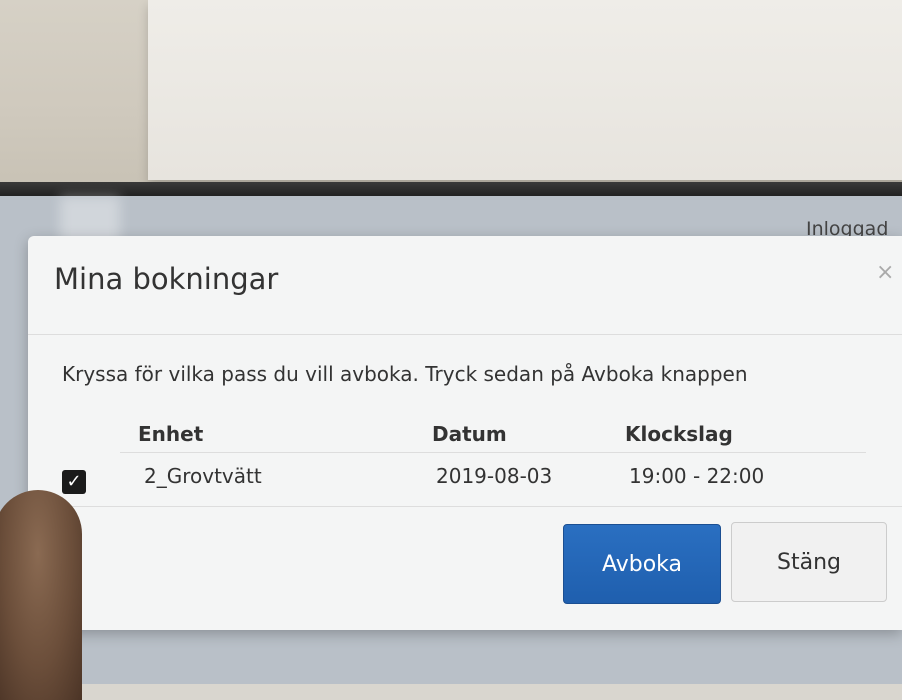 The width and height of the screenshot is (902, 700). What do you see at coordinates (494, 476) in the screenshot?
I see `cell-date: 2019-08-03` at bounding box center [494, 476].